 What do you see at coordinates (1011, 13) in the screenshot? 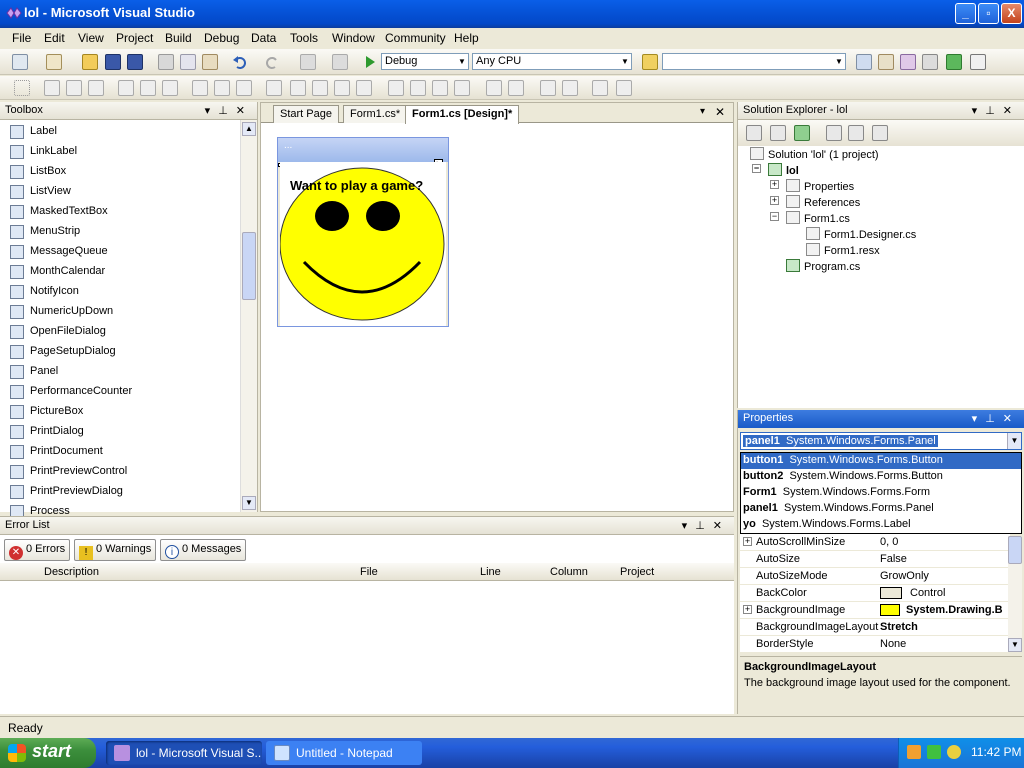
I see `close-button: X` at bounding box center [1011, 13].